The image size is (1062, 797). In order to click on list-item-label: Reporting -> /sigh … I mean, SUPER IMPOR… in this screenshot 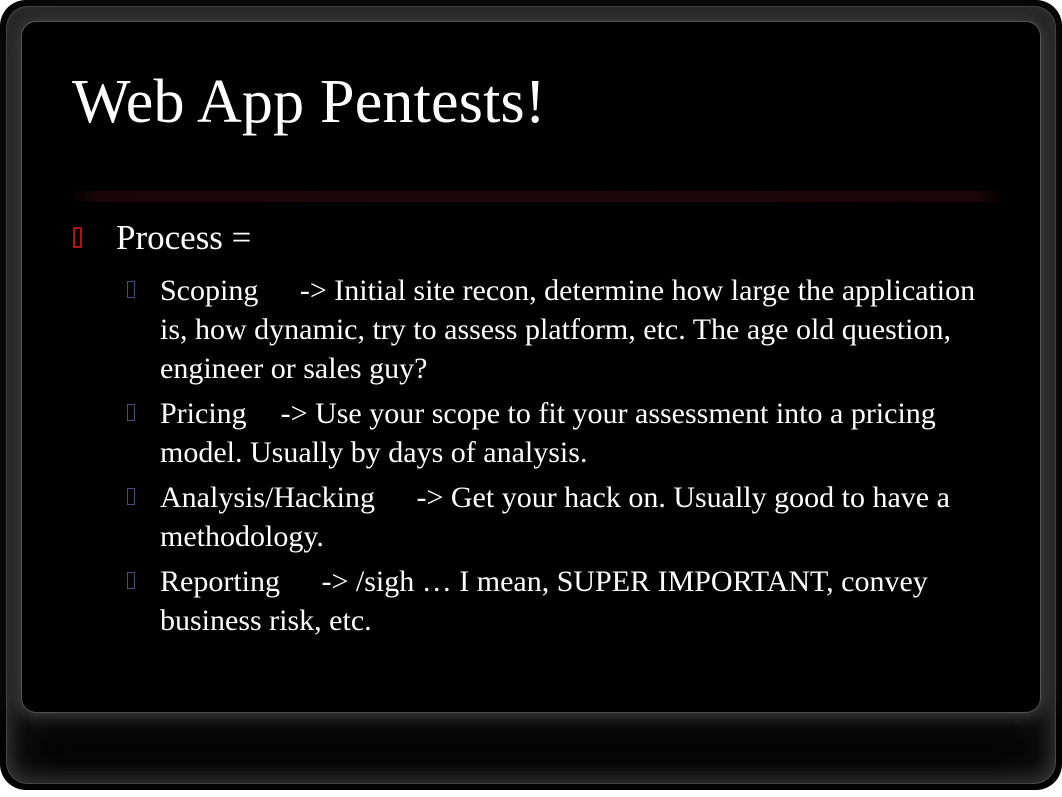, I will do `click(544, 601)`.